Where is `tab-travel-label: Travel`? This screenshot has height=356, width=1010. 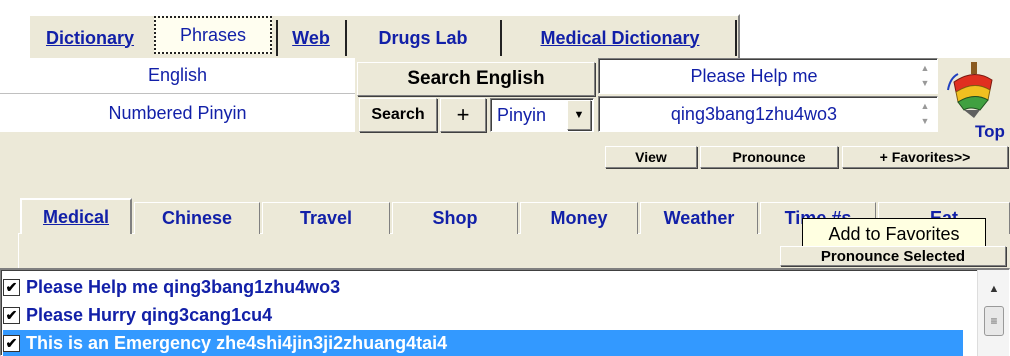
tab-travel-label: Travel is located at coordinates (326, 218).